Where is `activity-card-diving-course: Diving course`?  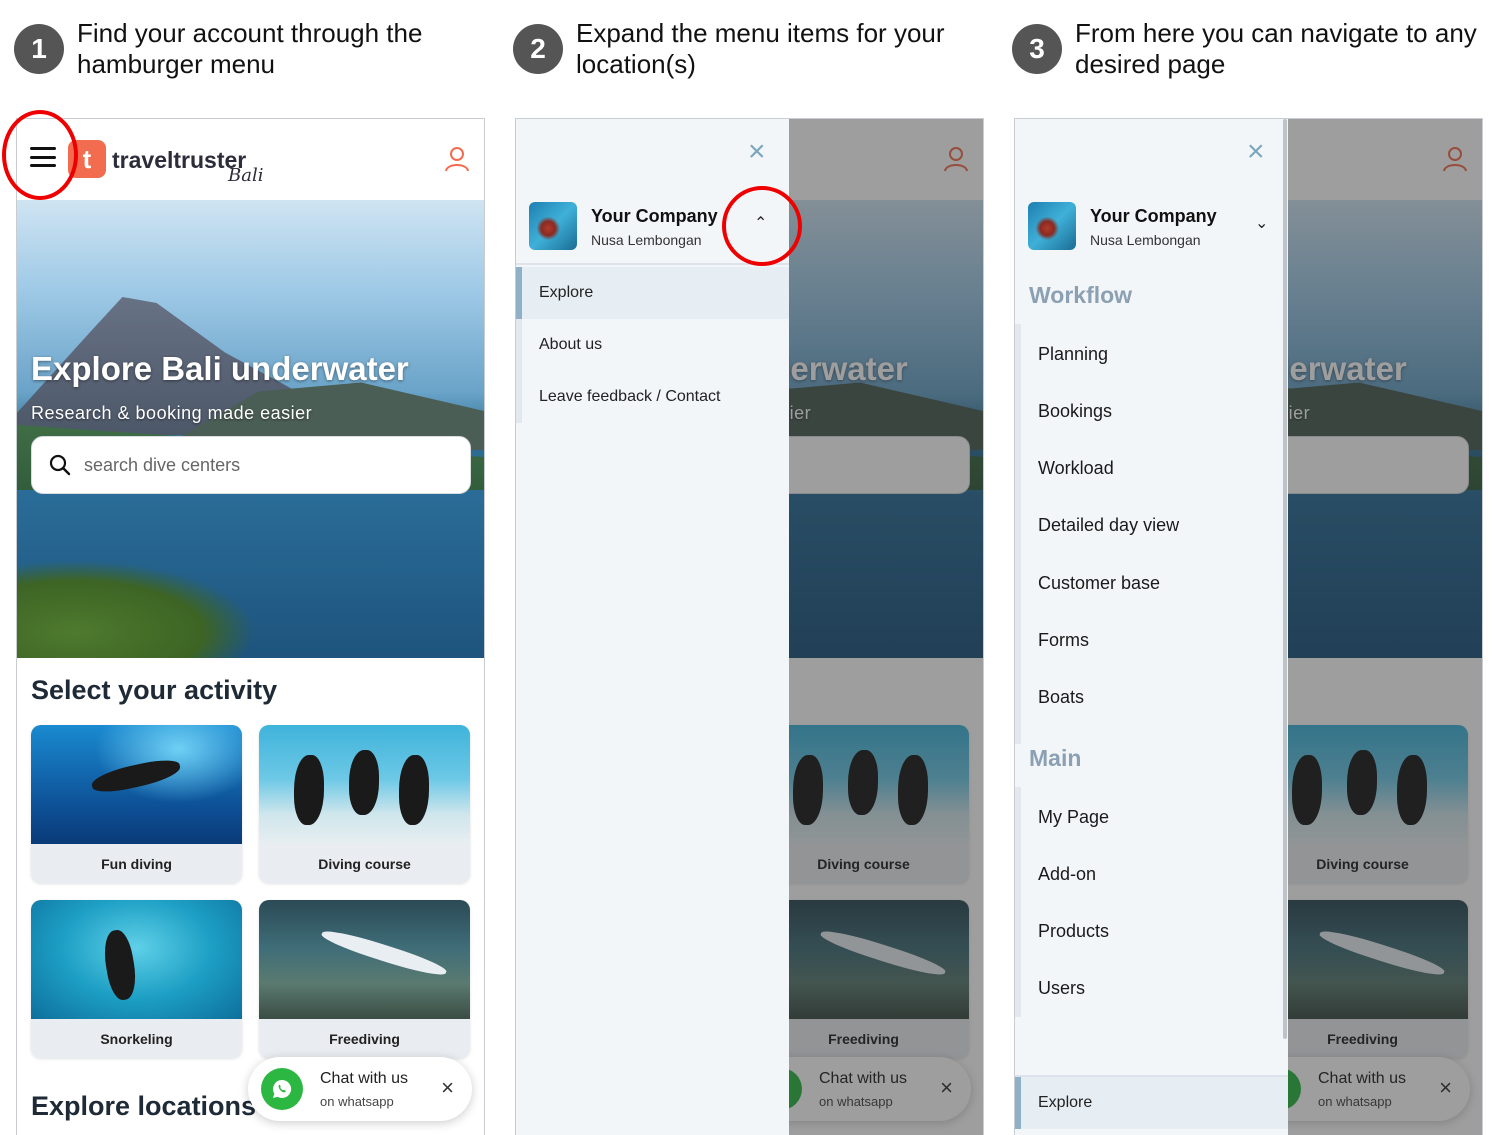
activity-card-diving-course: Diving course is located at coordinates (364, 804).